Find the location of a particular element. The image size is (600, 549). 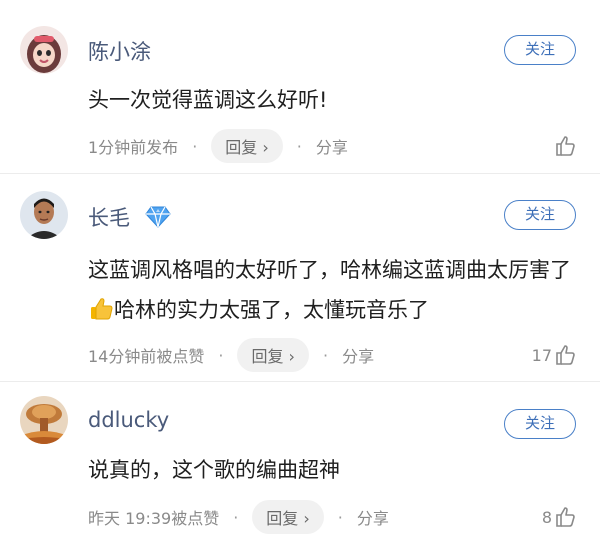

username: 陈小涂 is located at coordinates (119, 51).